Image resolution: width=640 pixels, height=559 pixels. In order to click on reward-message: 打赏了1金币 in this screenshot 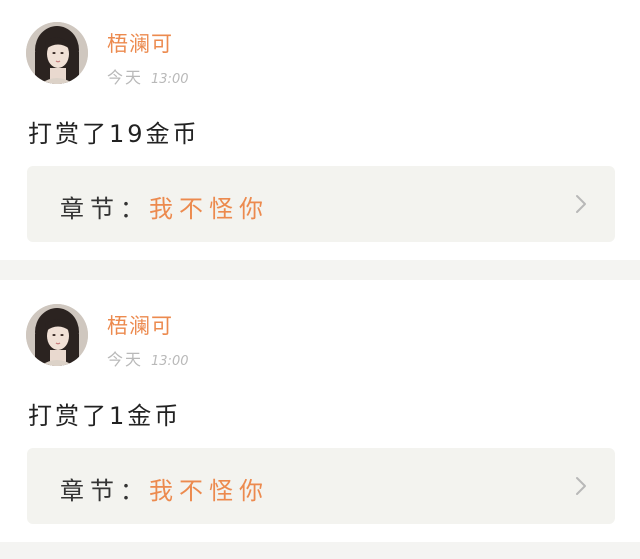, I will do `click(105, 416)`.